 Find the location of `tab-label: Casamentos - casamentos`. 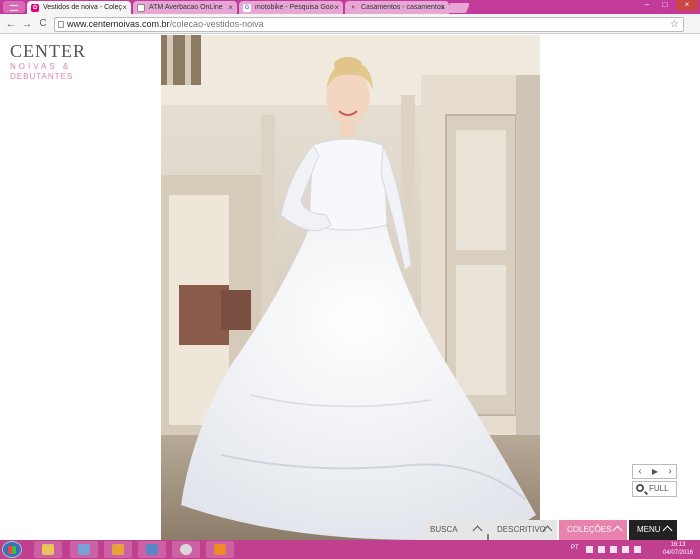

tab-label: Casamentos - casamentos is located at coordinates (403, 7).